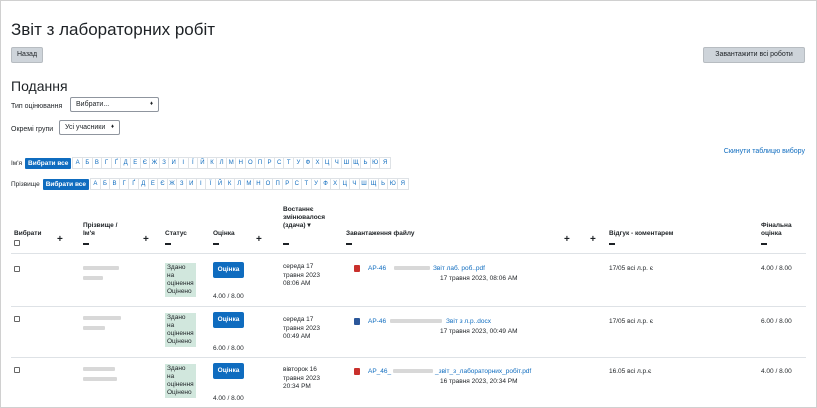  What do you see at coordinates (259, 184) in the screenshot?
I see `lastname-letter-link: Н` at bounding box center [259, 184].